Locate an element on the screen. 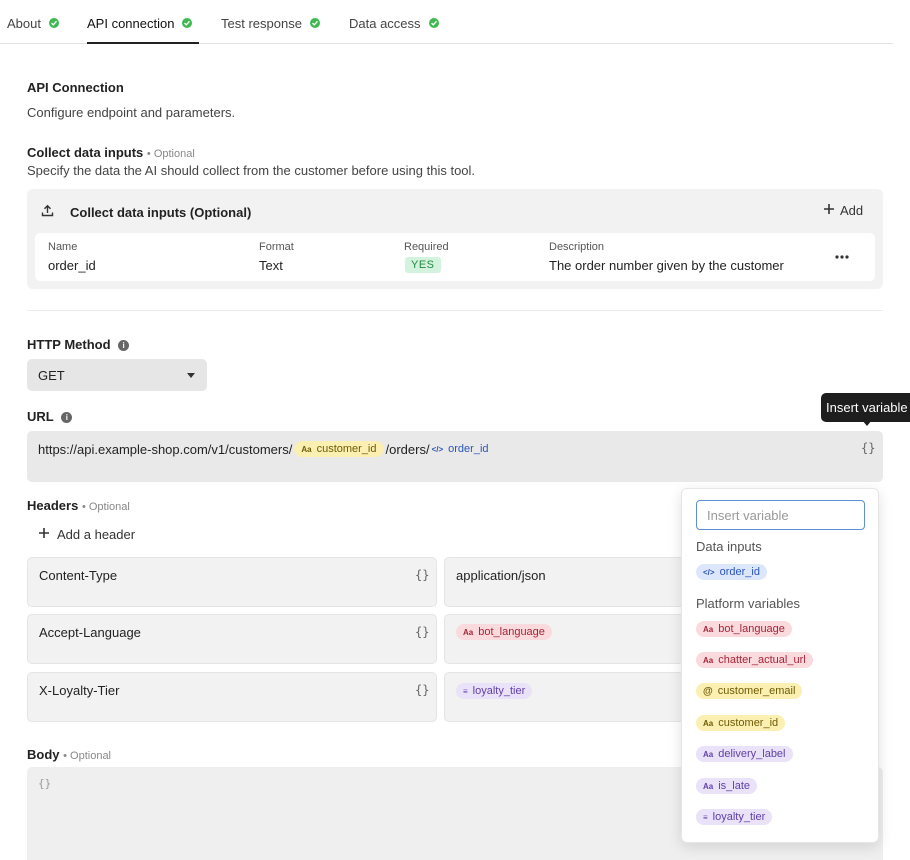  variable-option-is-late: Aa is_late is located at coordinates (727, 786).